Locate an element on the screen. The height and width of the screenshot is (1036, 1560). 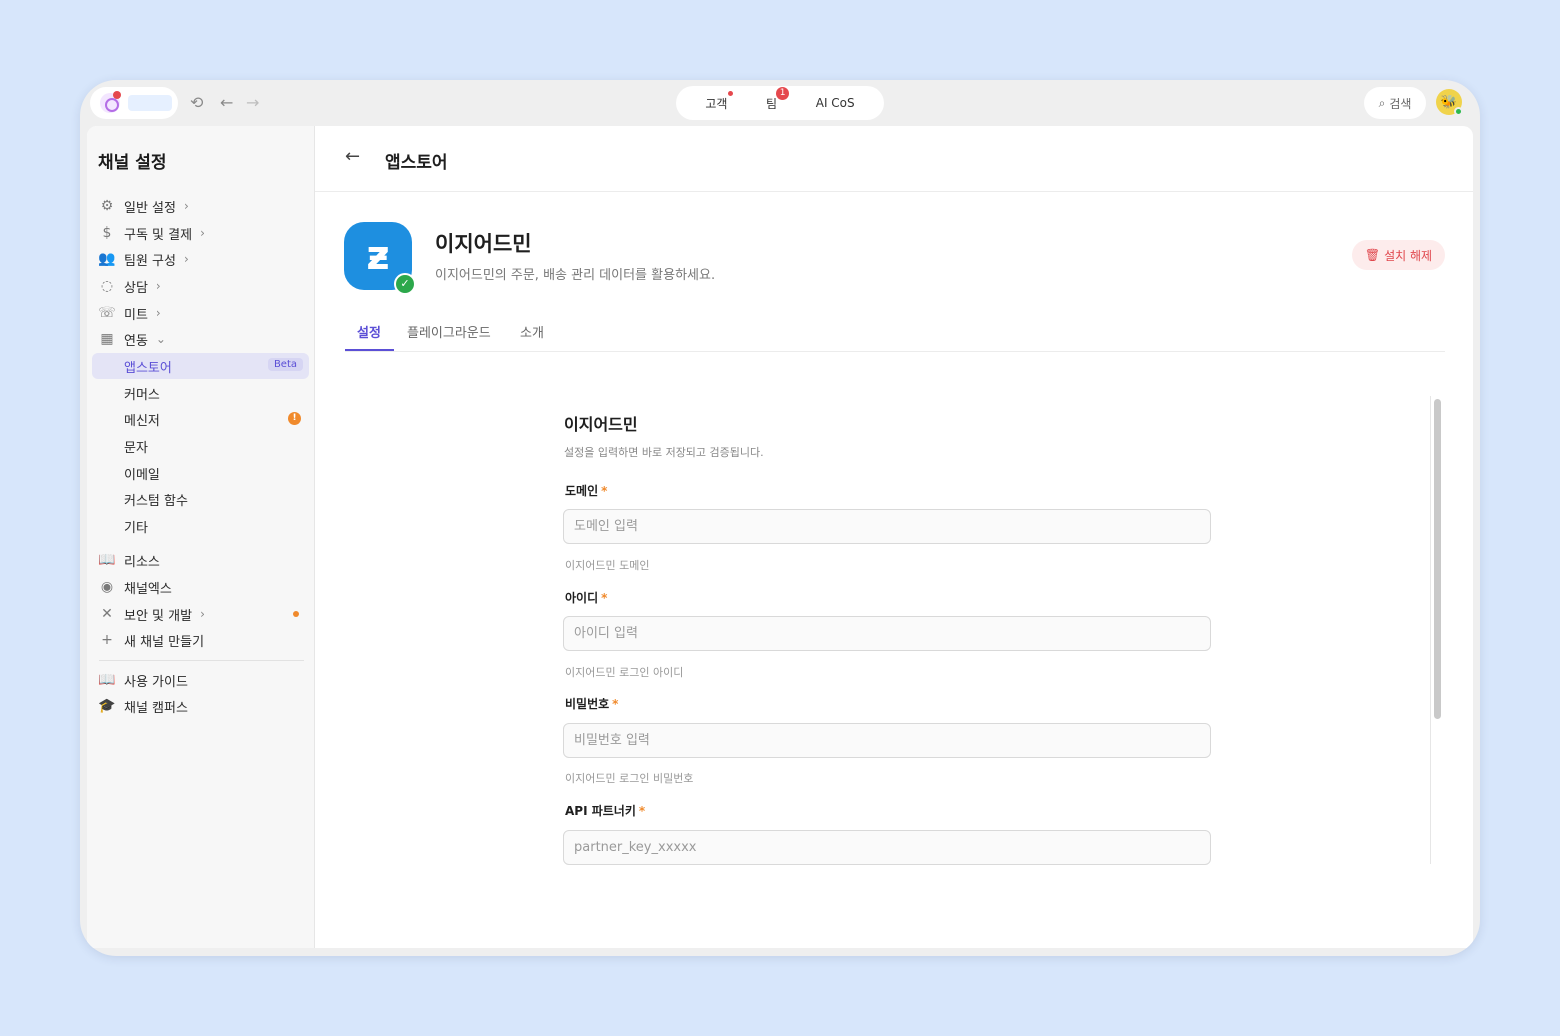
sidebar-item-label: 이메일 is located at coordinates (142, 475).